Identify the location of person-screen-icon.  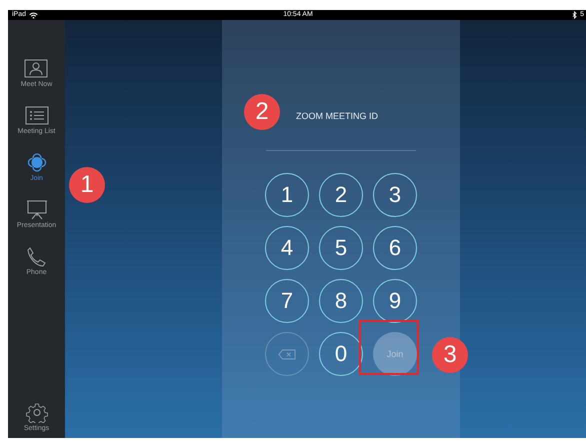
(36, 68).